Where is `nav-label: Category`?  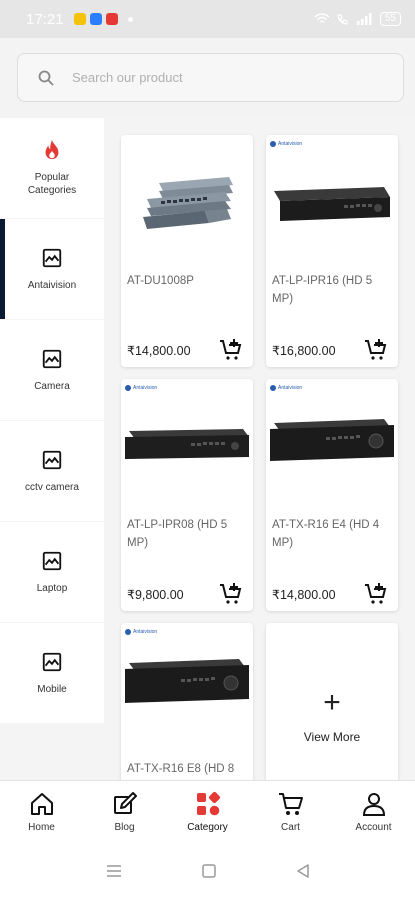 nav-label: Category is located at coordinates (207, 827).